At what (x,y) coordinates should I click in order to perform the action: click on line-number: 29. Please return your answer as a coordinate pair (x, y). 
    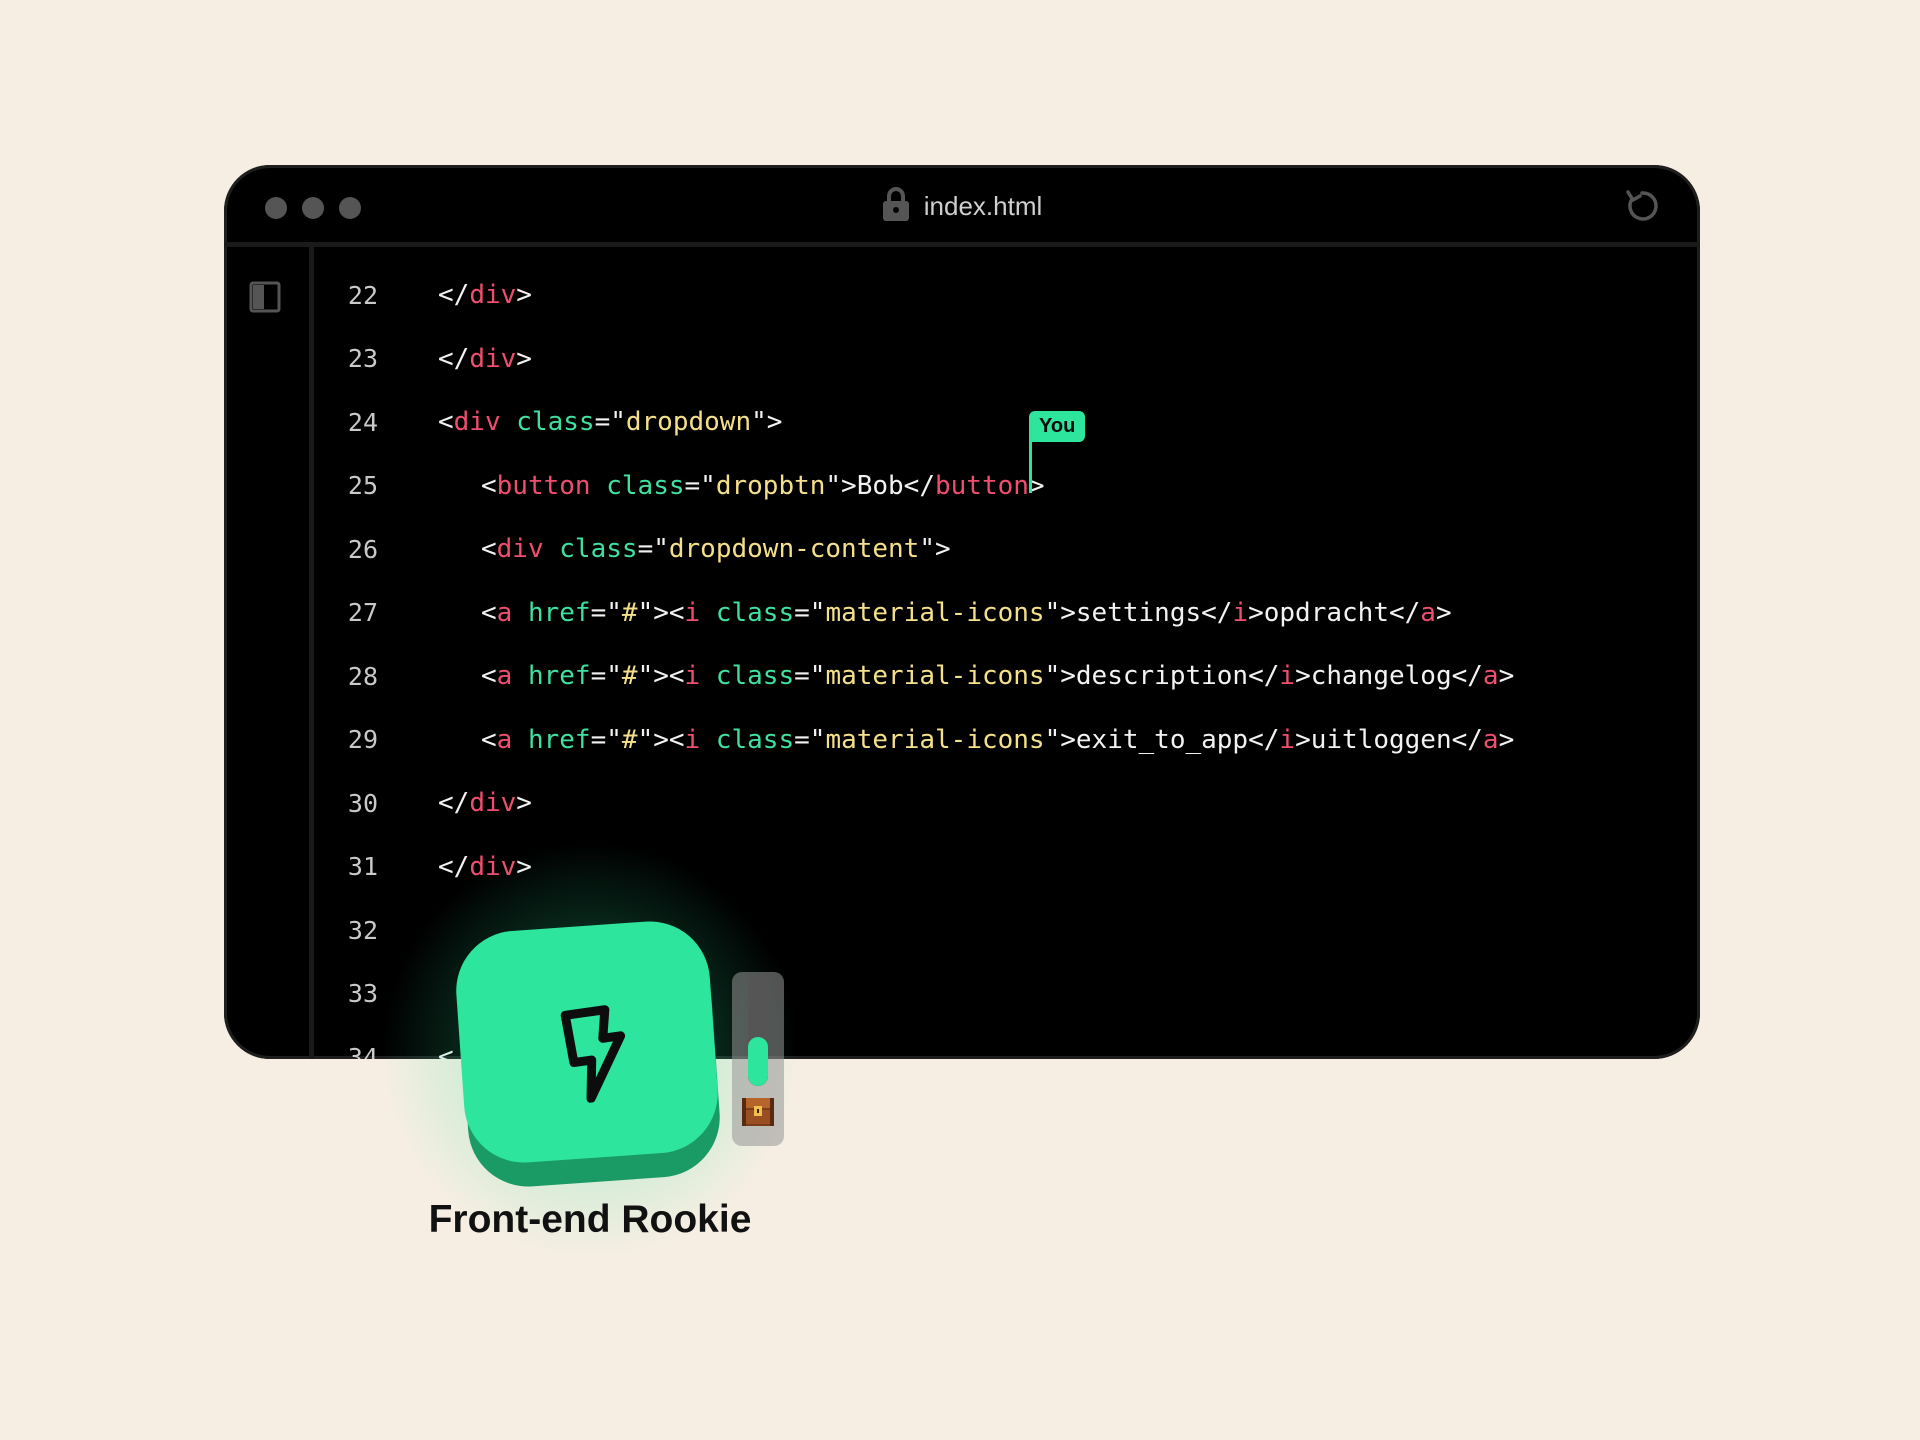
    Looking at the image, I should click on (362, 739).